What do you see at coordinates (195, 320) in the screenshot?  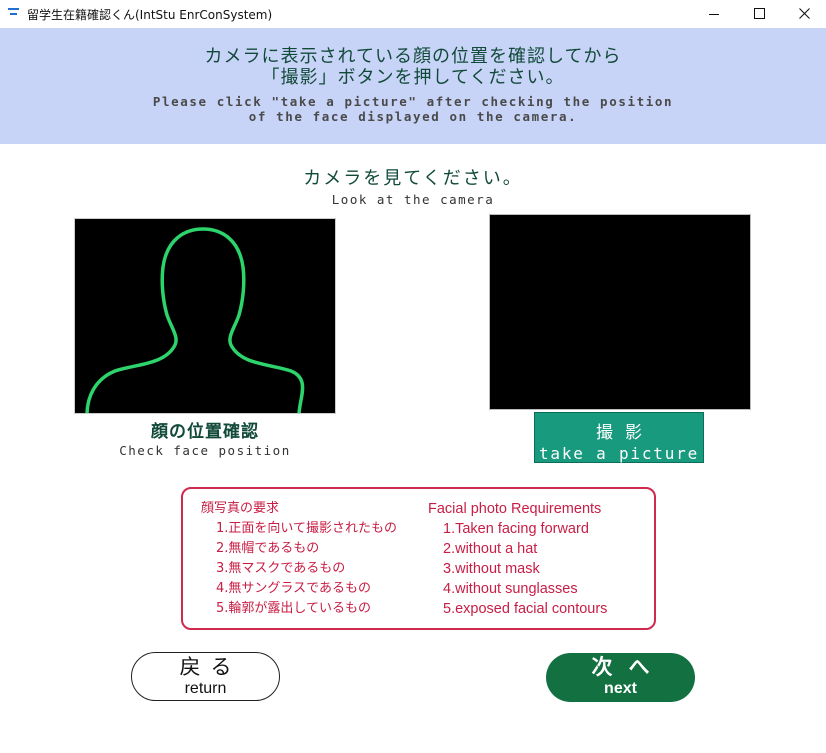 I see `face-outline-guide` at bounding box center [195, 320].